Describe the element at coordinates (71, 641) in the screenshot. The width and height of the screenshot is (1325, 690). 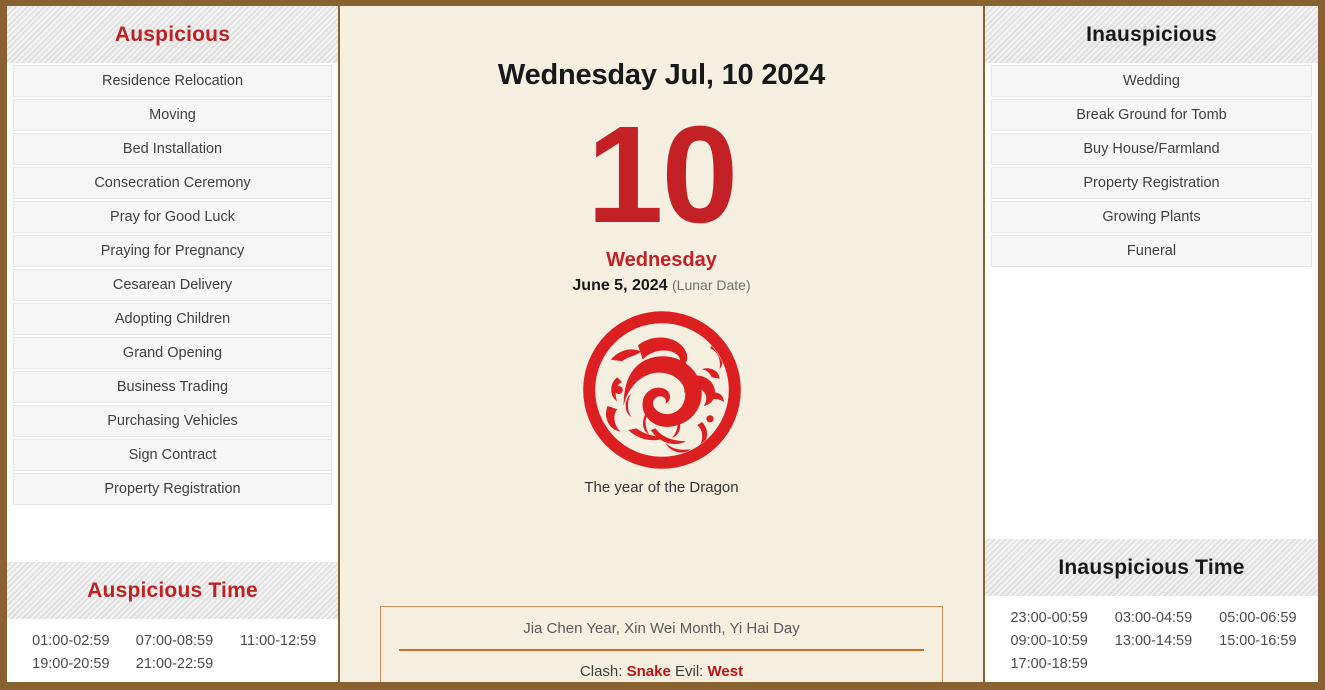
I see `time-slot: 01:00-02:59` at that location.